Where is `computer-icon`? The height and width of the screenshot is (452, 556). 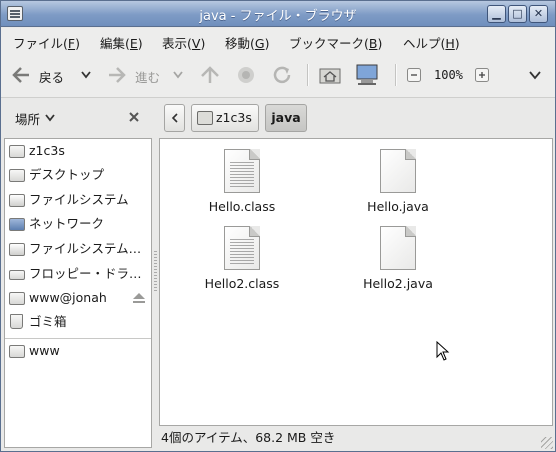
computer-icon is located at coordinates (367, 75).